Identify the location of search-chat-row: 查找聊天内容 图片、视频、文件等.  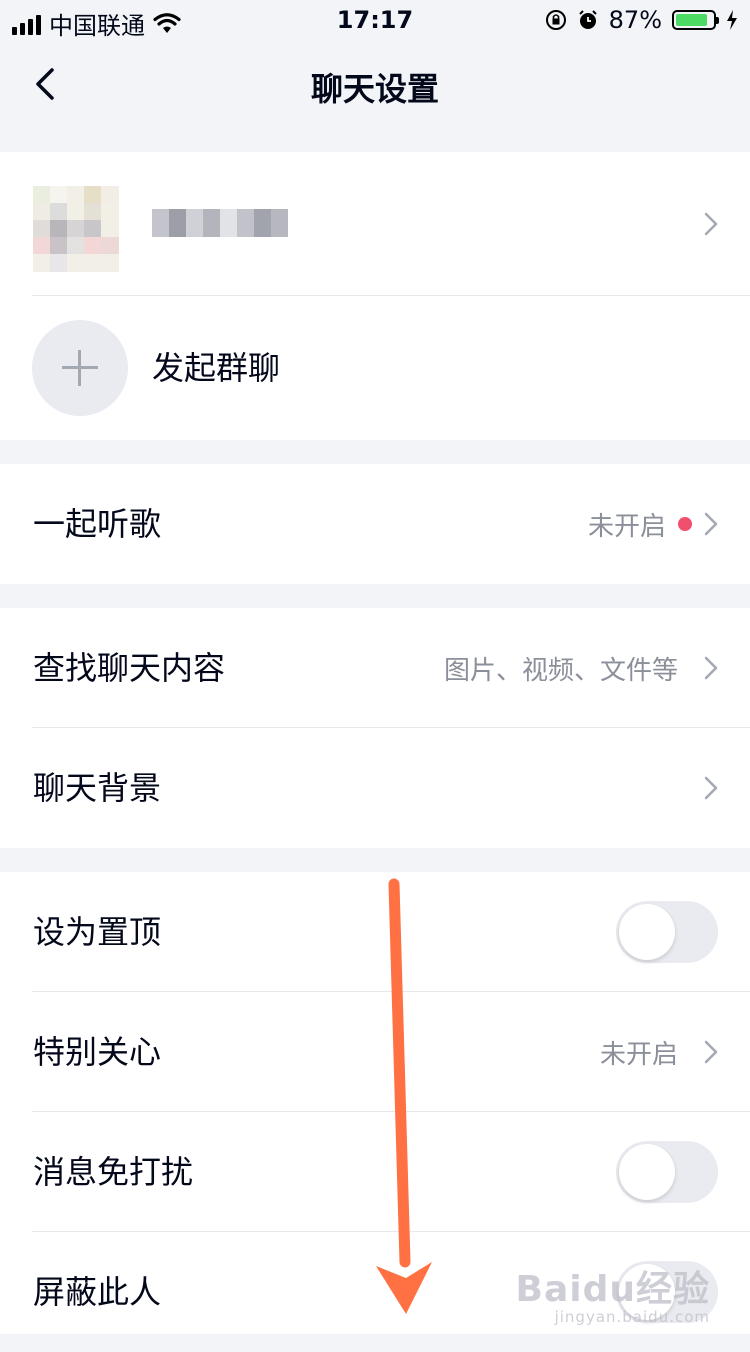
(375, 668).